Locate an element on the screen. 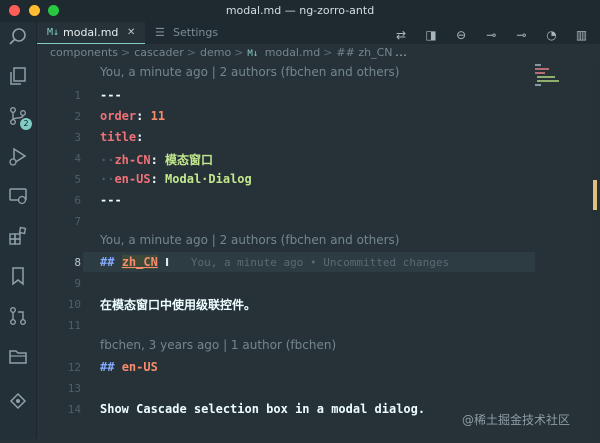  line-number: 2 is located at coordinates (77, 116).